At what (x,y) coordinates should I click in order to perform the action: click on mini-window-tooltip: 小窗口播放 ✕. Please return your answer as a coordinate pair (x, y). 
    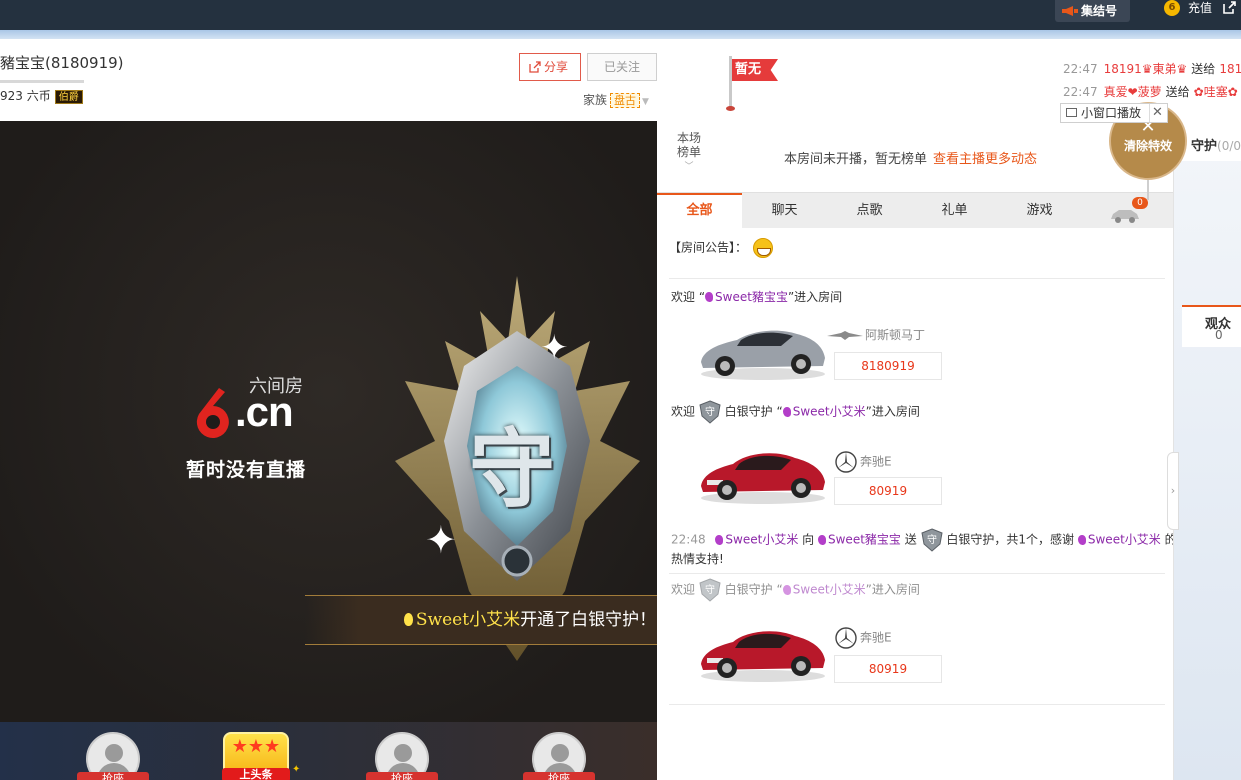
    Looking at the image, I should click on (1114, 113).